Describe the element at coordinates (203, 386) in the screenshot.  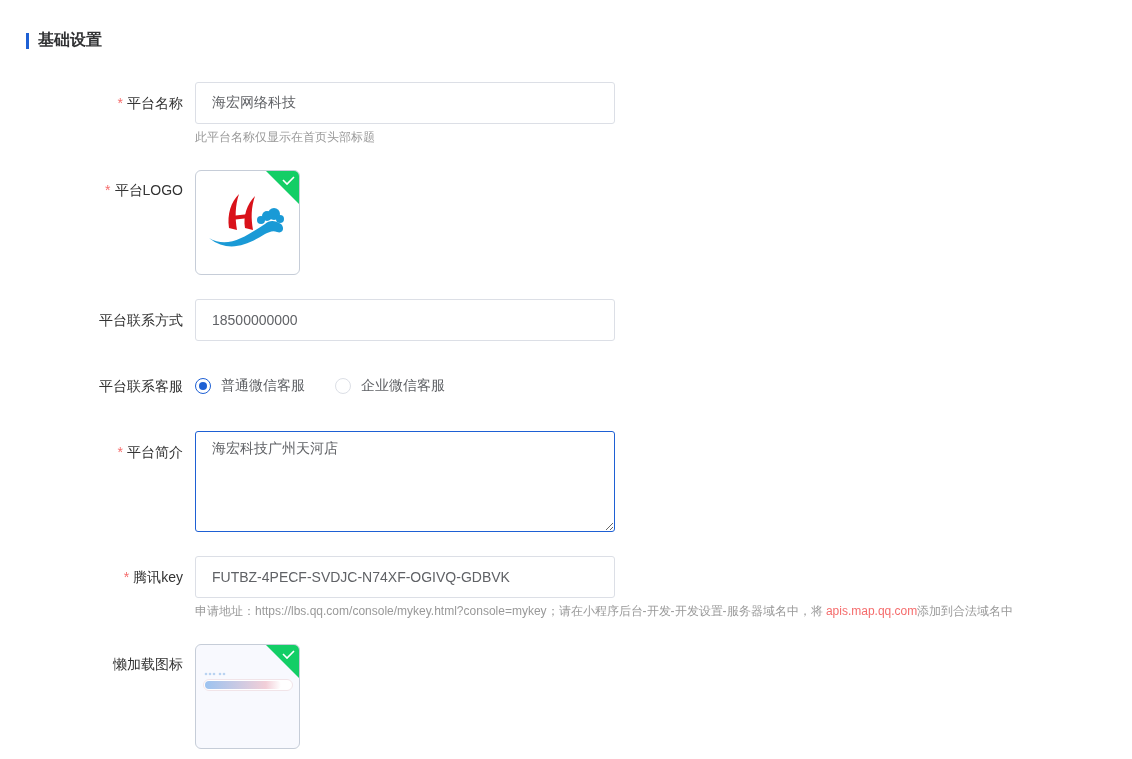
I see `radio-icon` at that location.